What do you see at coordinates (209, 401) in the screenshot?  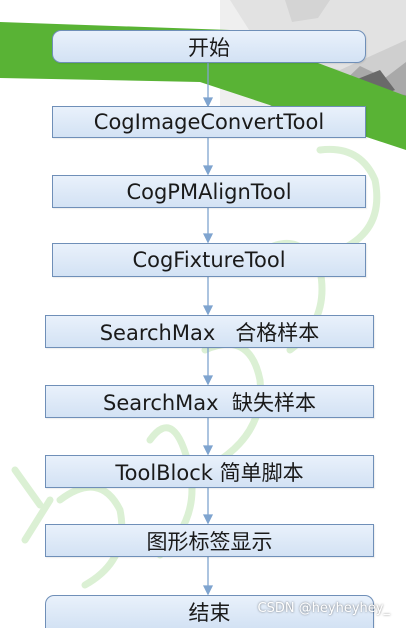 I see `flow-step-searchmax-missing: SearchMax 缺失样本` at bounding box center [209, 401].